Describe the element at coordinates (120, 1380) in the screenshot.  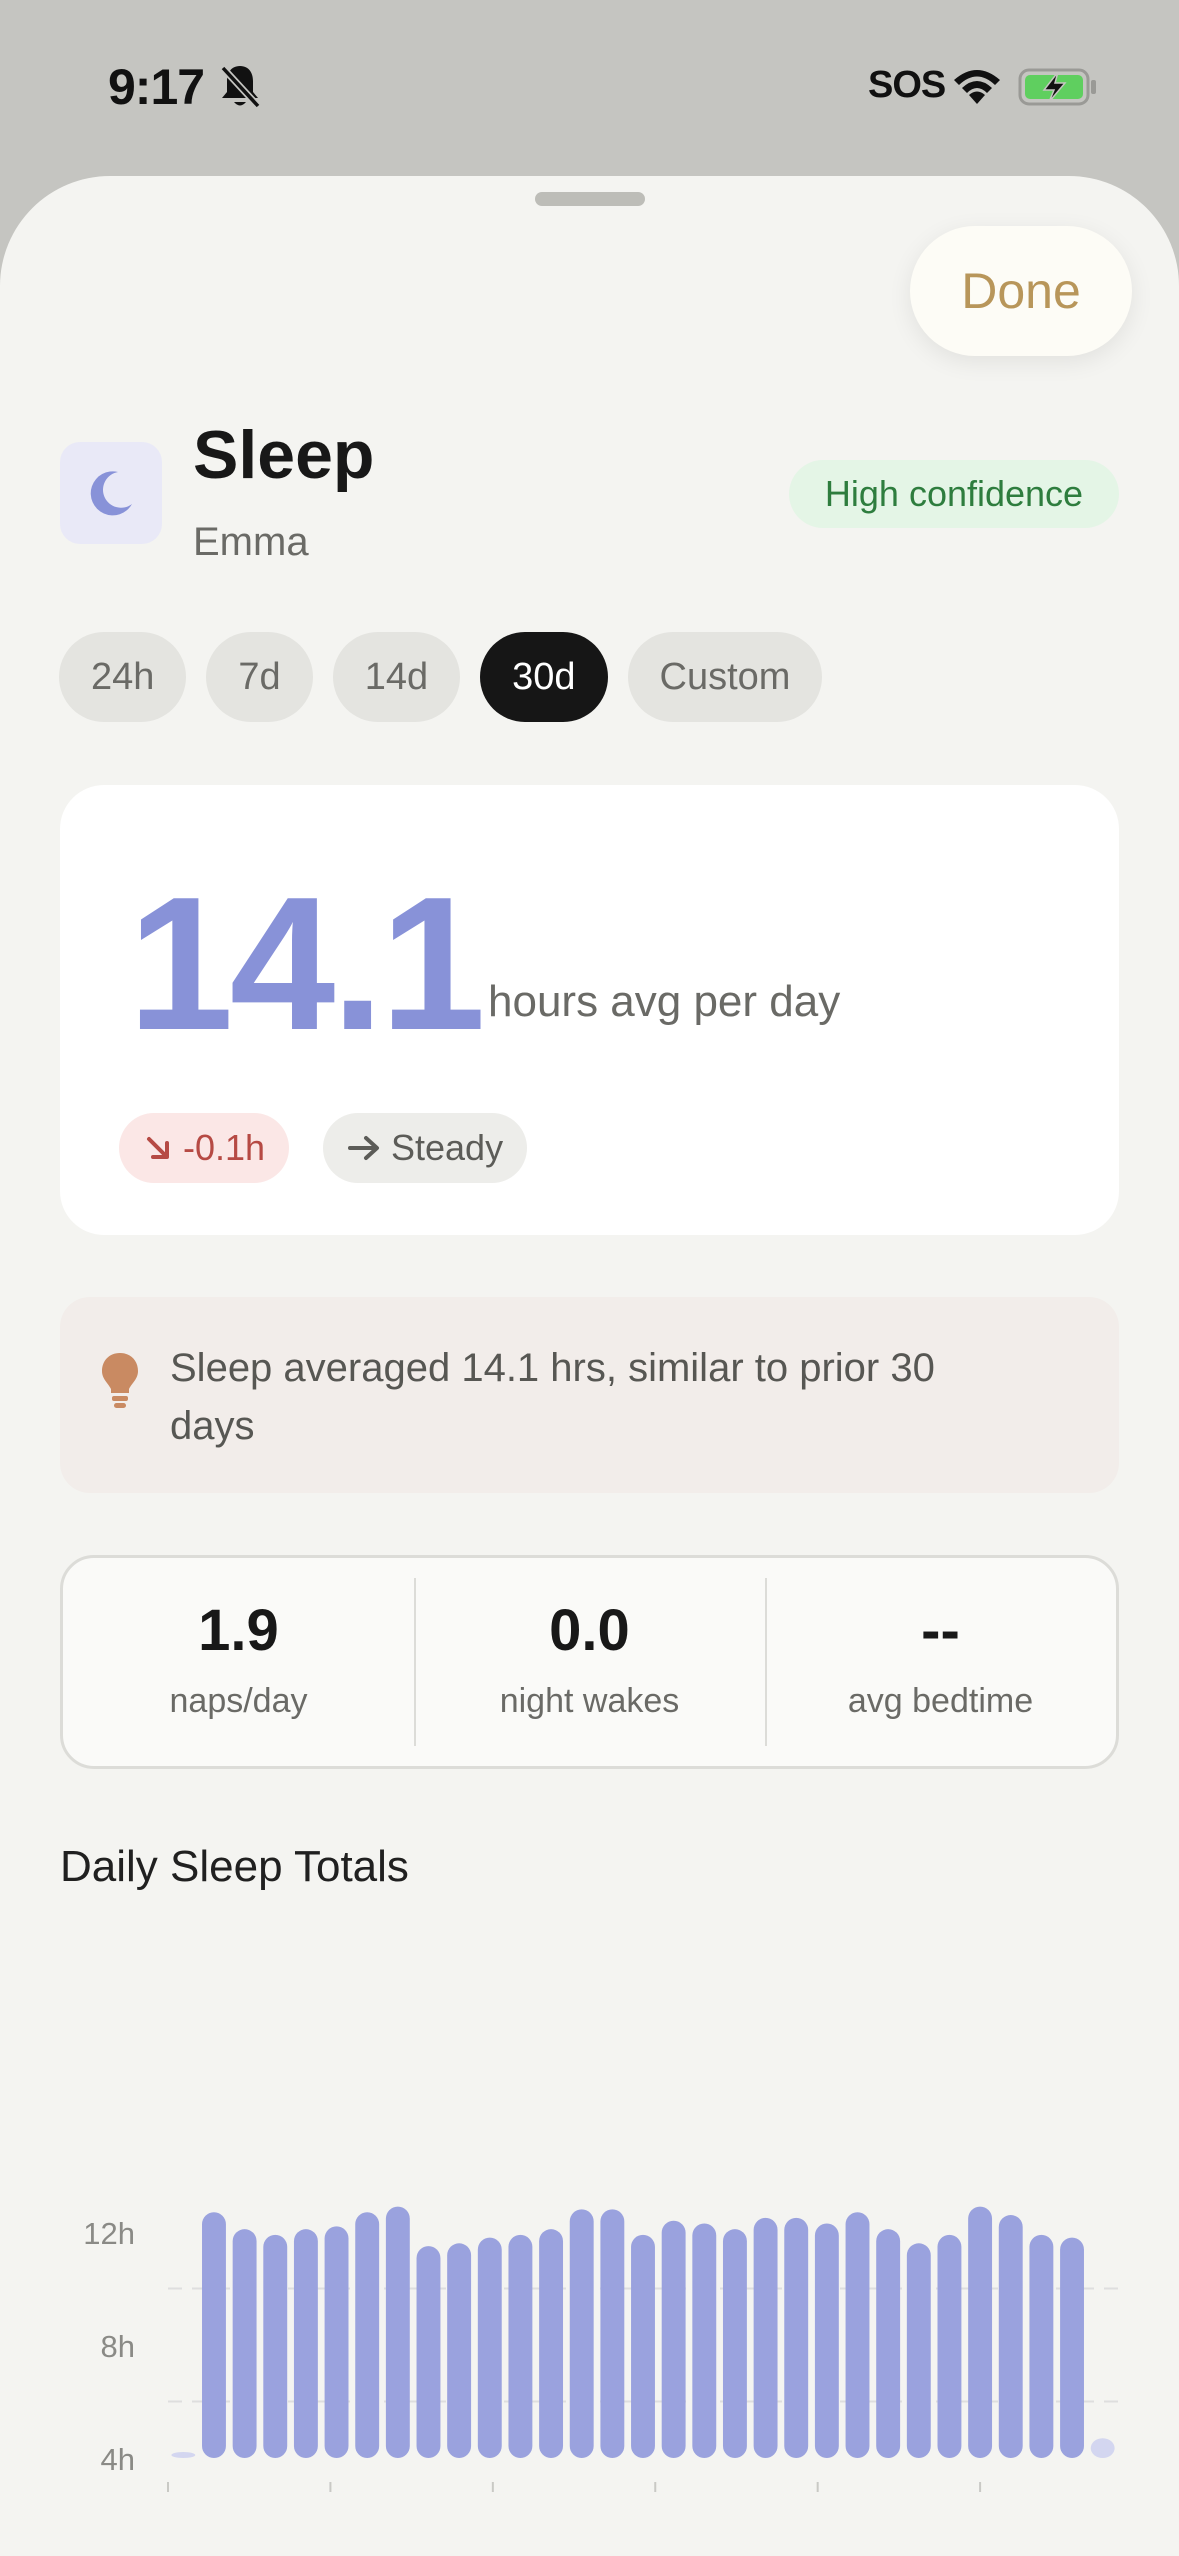
I see `lightbulb-icon` at that location.